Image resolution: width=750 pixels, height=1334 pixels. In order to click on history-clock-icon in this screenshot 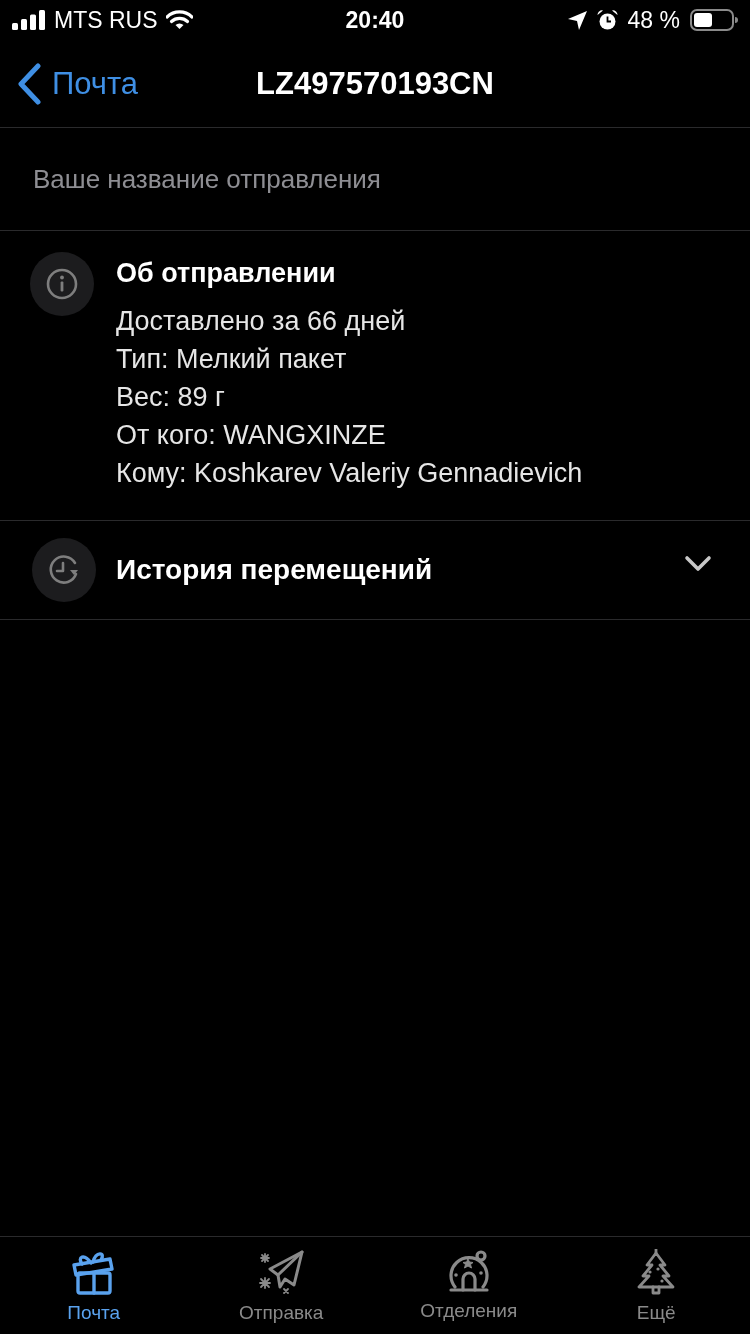, I will do `click(64, 570)`.